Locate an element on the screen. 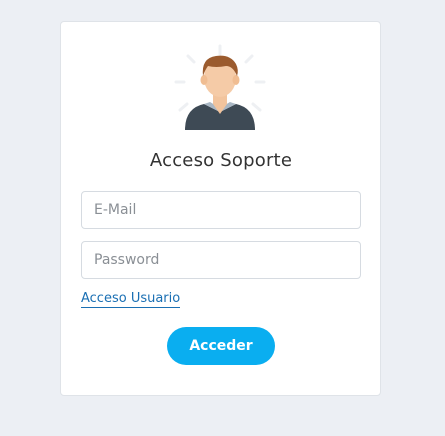  page-title: Acceso Soporte is located at coordinates (221, 160).